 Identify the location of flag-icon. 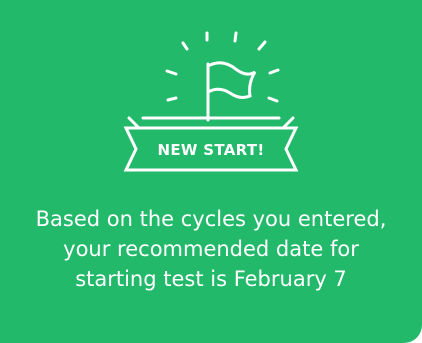
(231, 91).